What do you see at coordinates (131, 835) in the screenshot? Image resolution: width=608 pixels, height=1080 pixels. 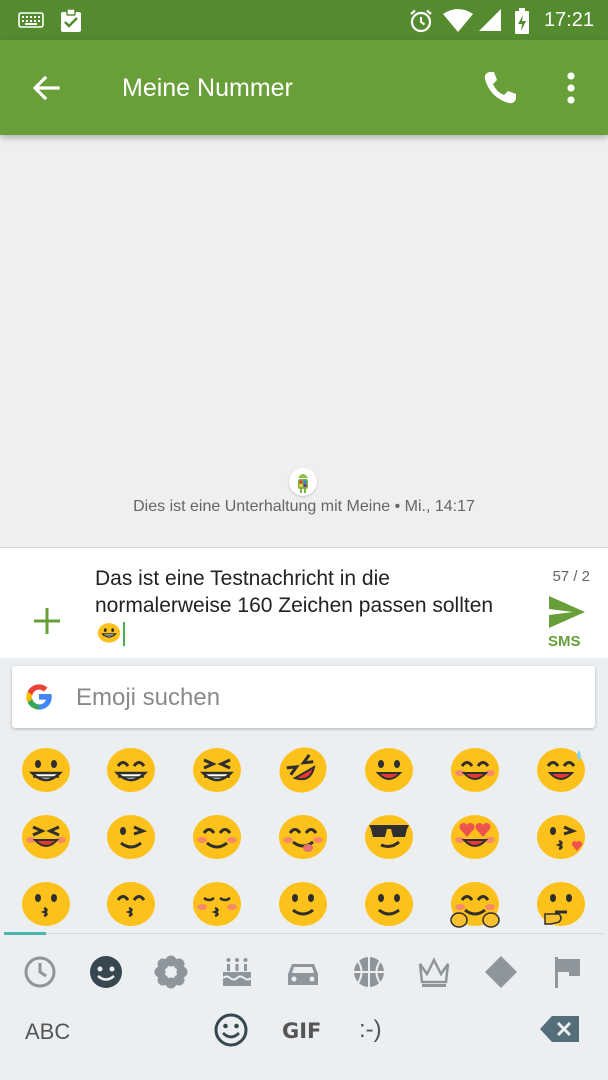 I see `winking-face-emoji` at bounding box center [131, 835].